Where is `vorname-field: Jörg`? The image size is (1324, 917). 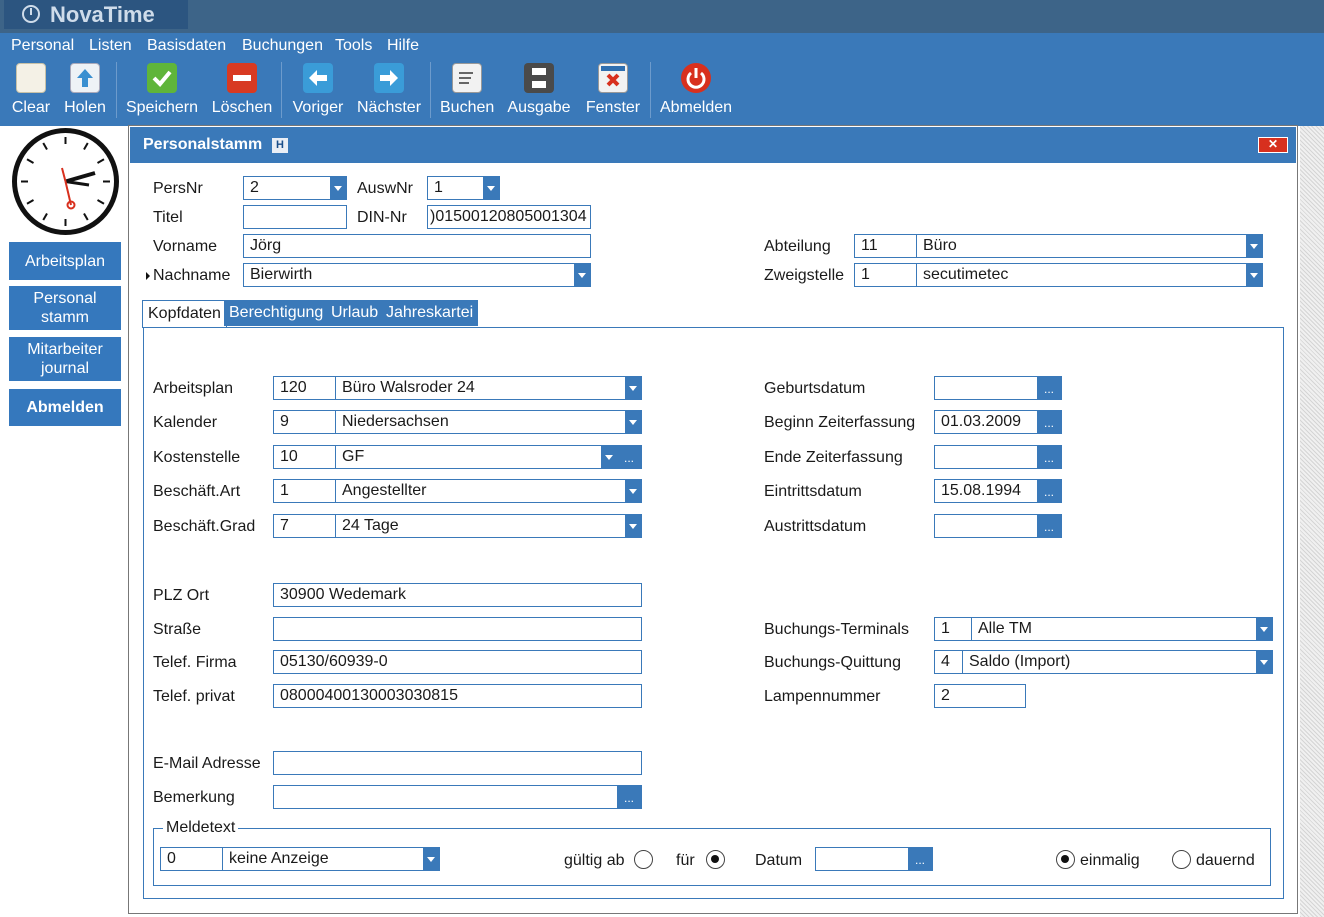 vorname-field: Jörg is located at coordinates (417, 246).